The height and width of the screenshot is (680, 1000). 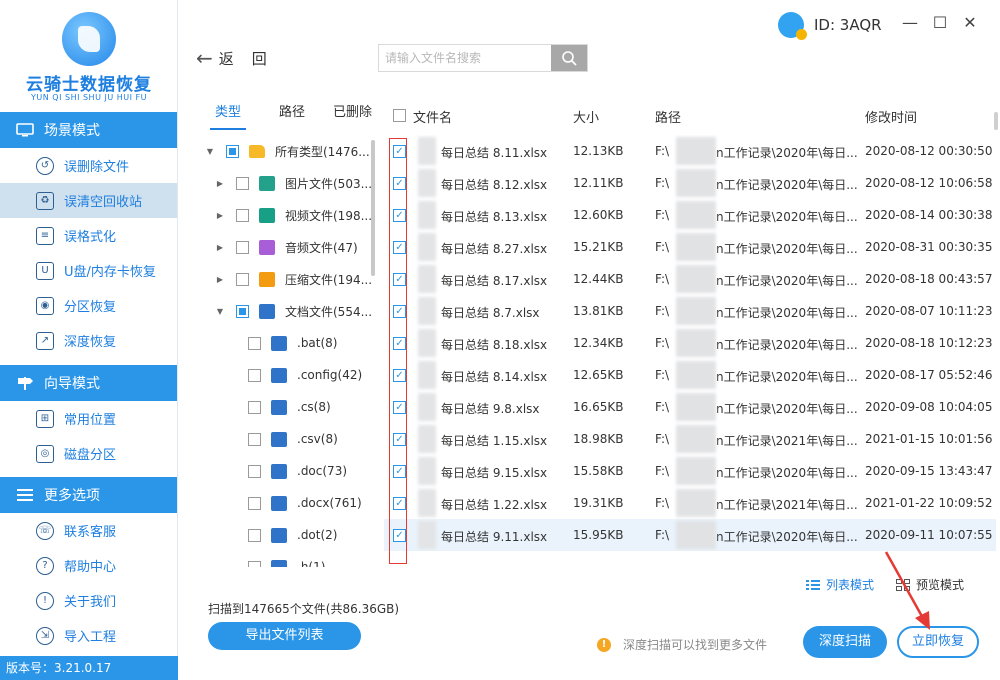 I want to click on tree-row: .dot(2), so click(x=290, y=535).